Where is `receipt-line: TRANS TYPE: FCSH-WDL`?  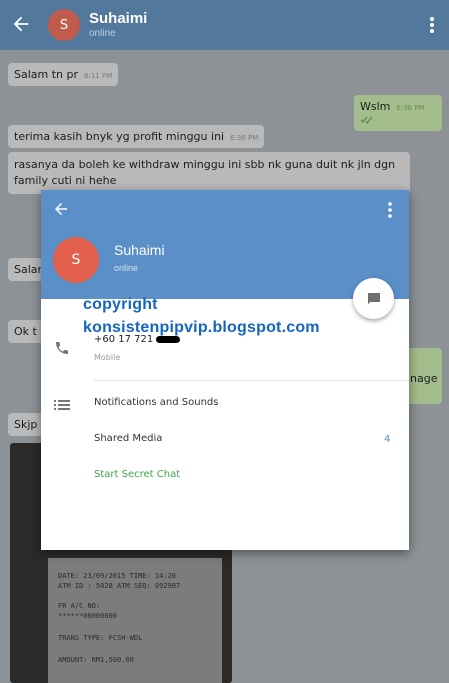
receipt-line: TRANS TYPE: FCSH-WDL is located at coordinates (100, 638).